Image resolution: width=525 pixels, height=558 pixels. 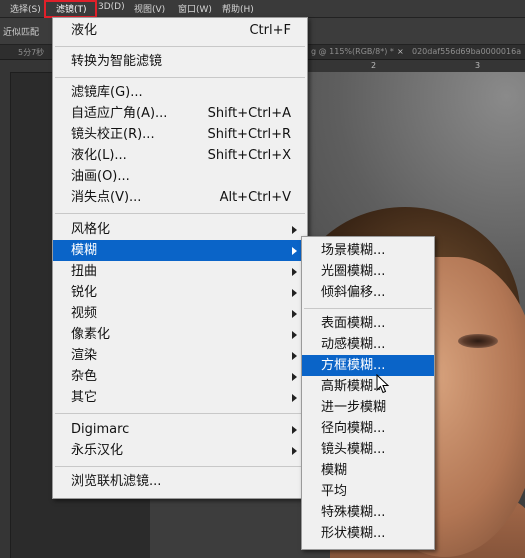 I want to click on mouse-pointer-icon, so click(x=383, y=384).